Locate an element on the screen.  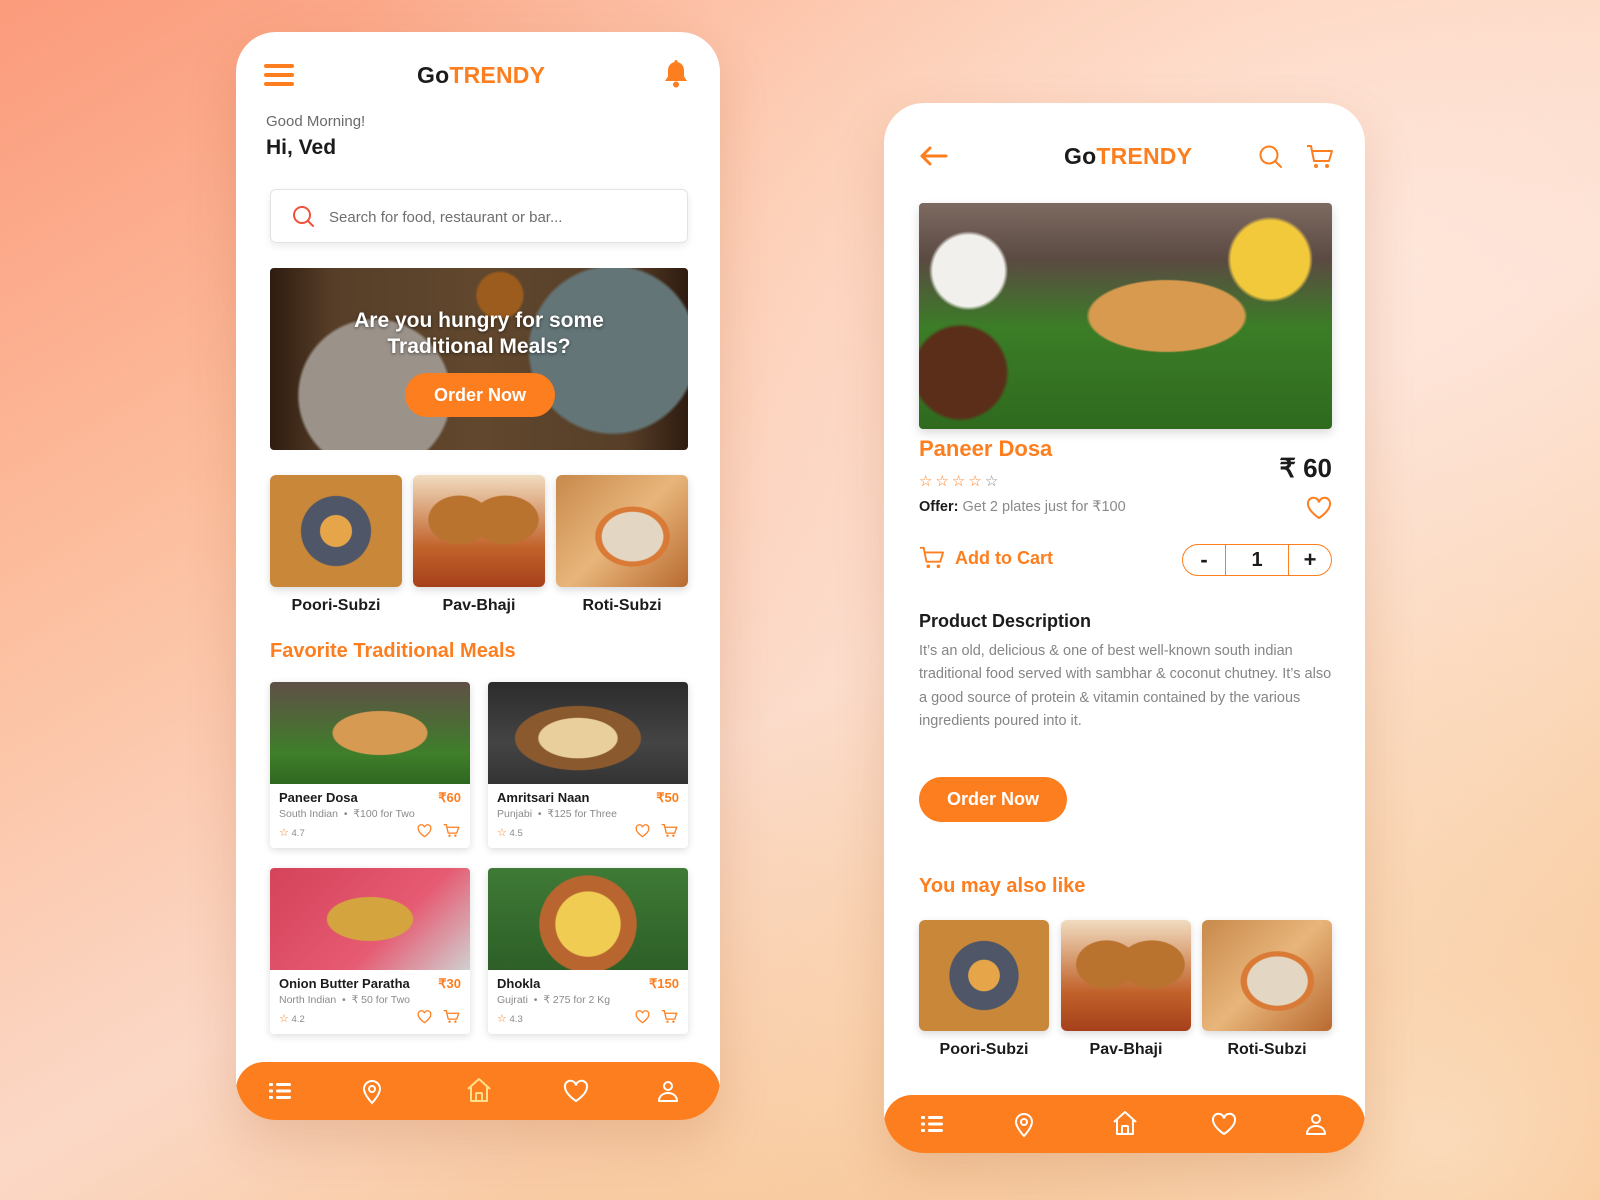
meal-price: ₹50 is located at coordinates (667, 797).